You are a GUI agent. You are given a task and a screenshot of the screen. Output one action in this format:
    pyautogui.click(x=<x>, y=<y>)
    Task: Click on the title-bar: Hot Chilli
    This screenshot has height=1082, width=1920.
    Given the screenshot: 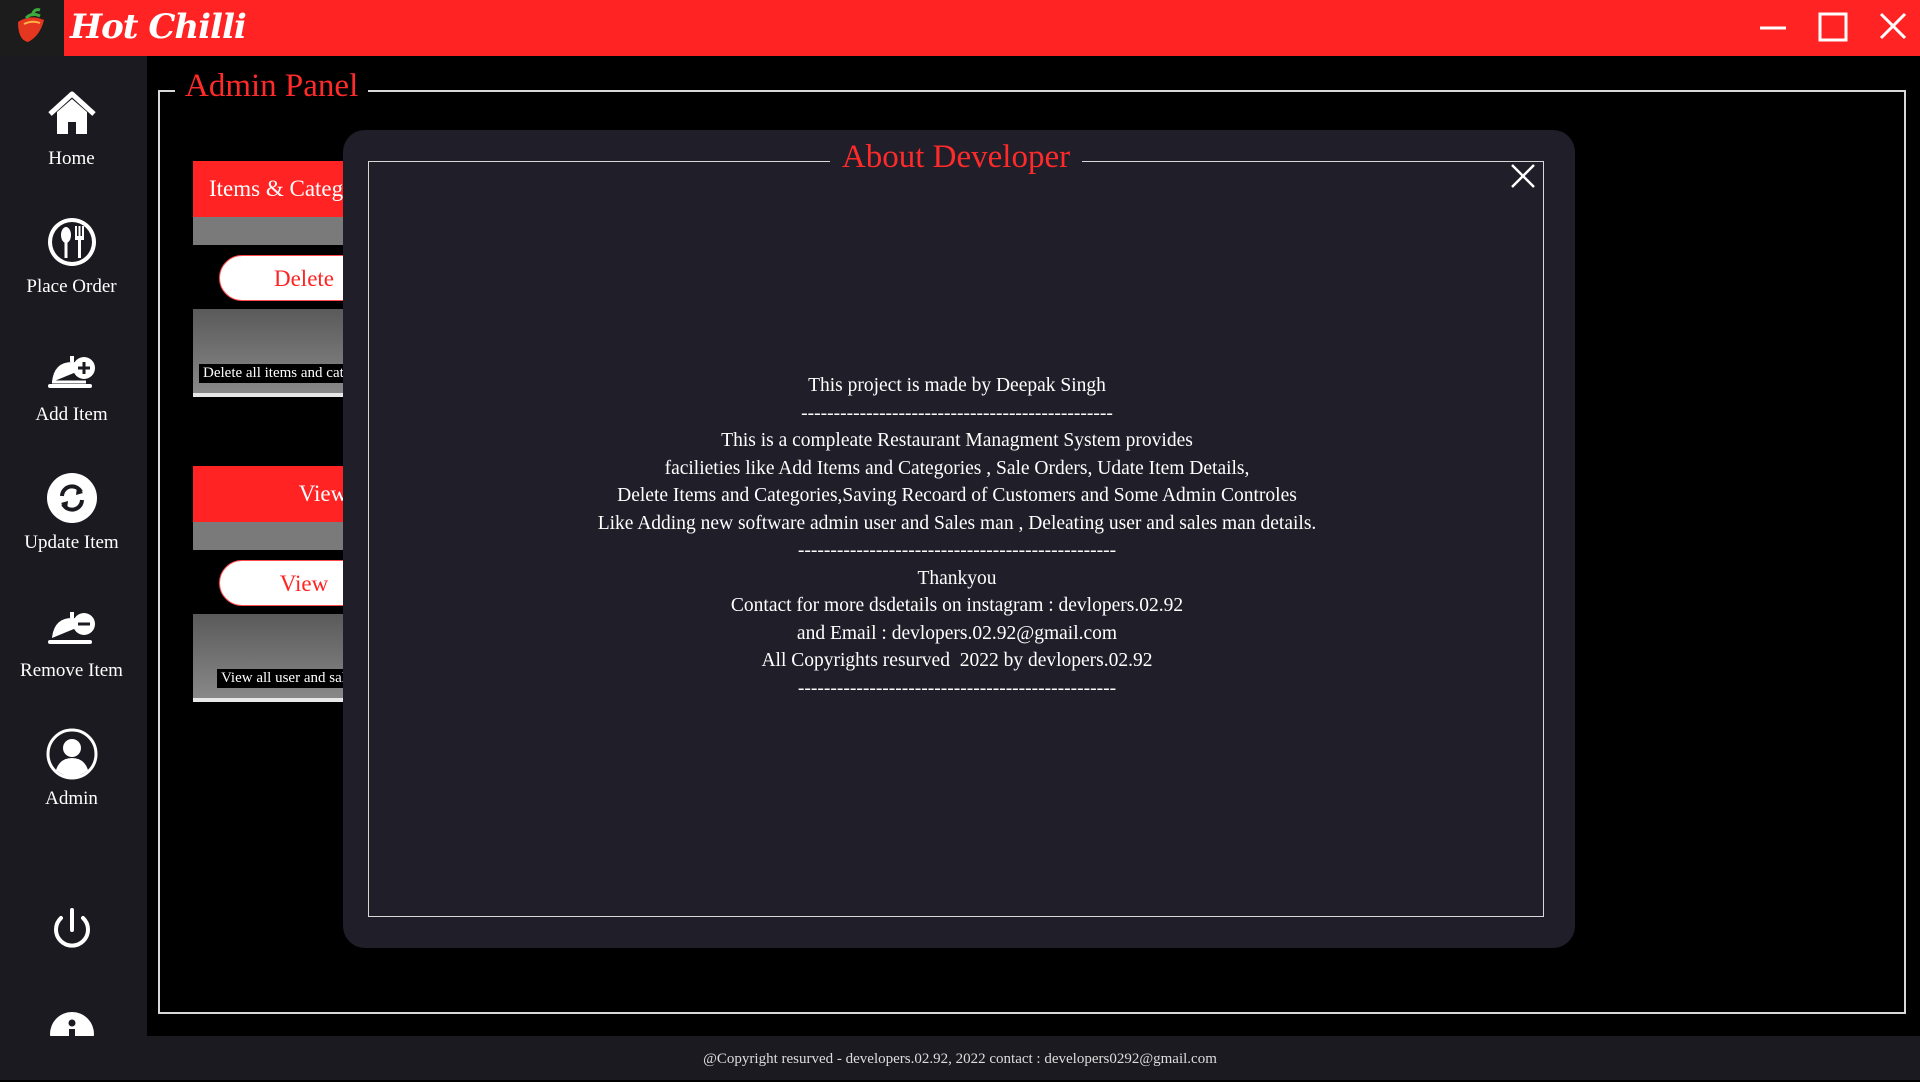 What is the action you would take?
    pyautogui.click(x=960, y=28)
    